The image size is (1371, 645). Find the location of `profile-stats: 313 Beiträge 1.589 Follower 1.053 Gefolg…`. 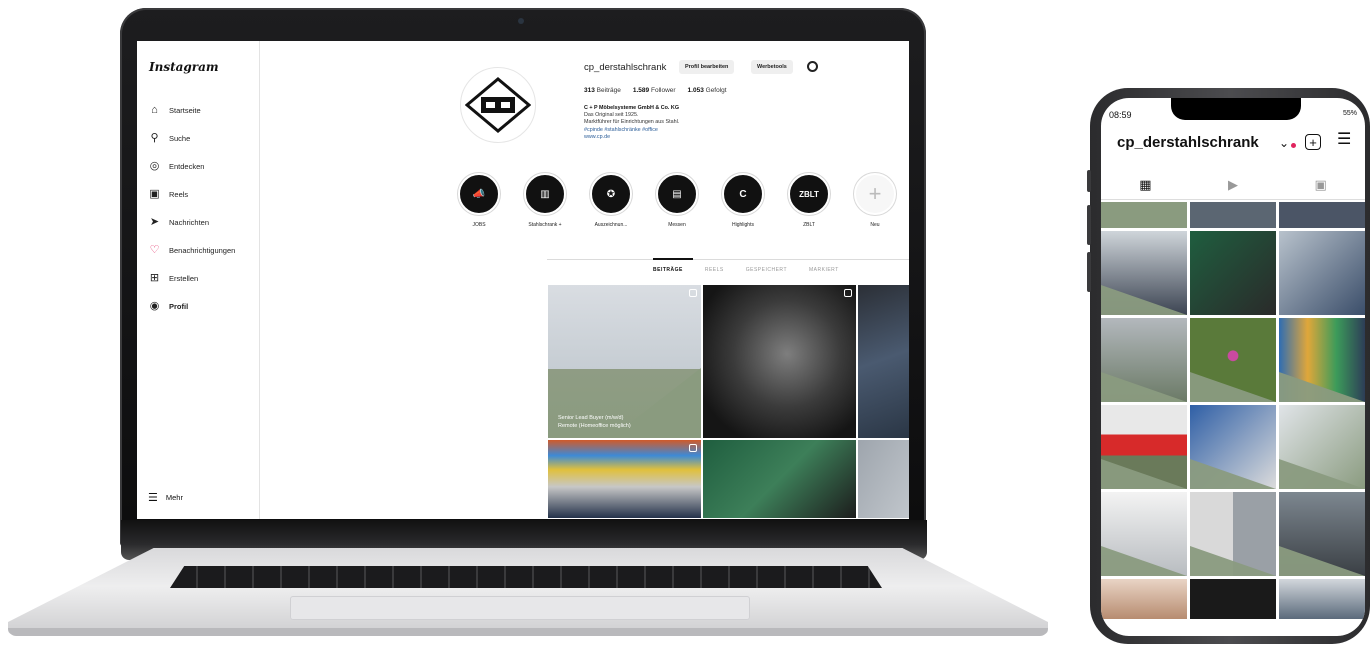

profile-stats: 313 Beiträge 1.589 Follower 1.053 Gefolg… is located at coordinates (655, 90).